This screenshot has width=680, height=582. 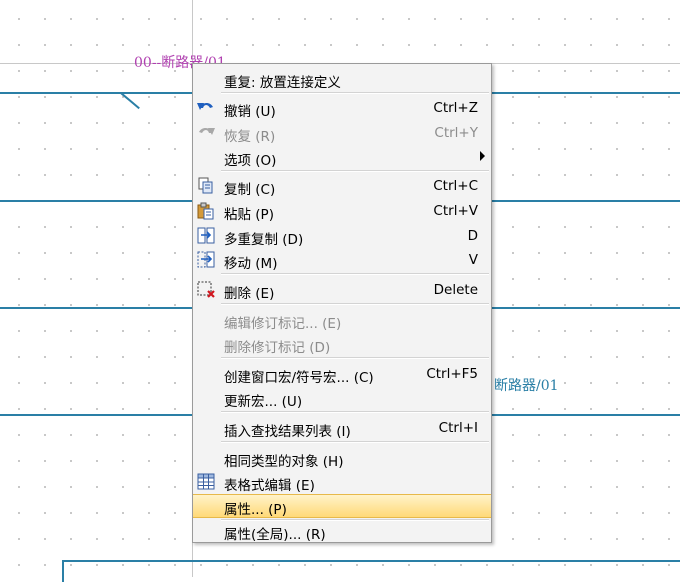 I want to click on menu-item-shortcut: Ctrl+I, so click(x=458, y=428).